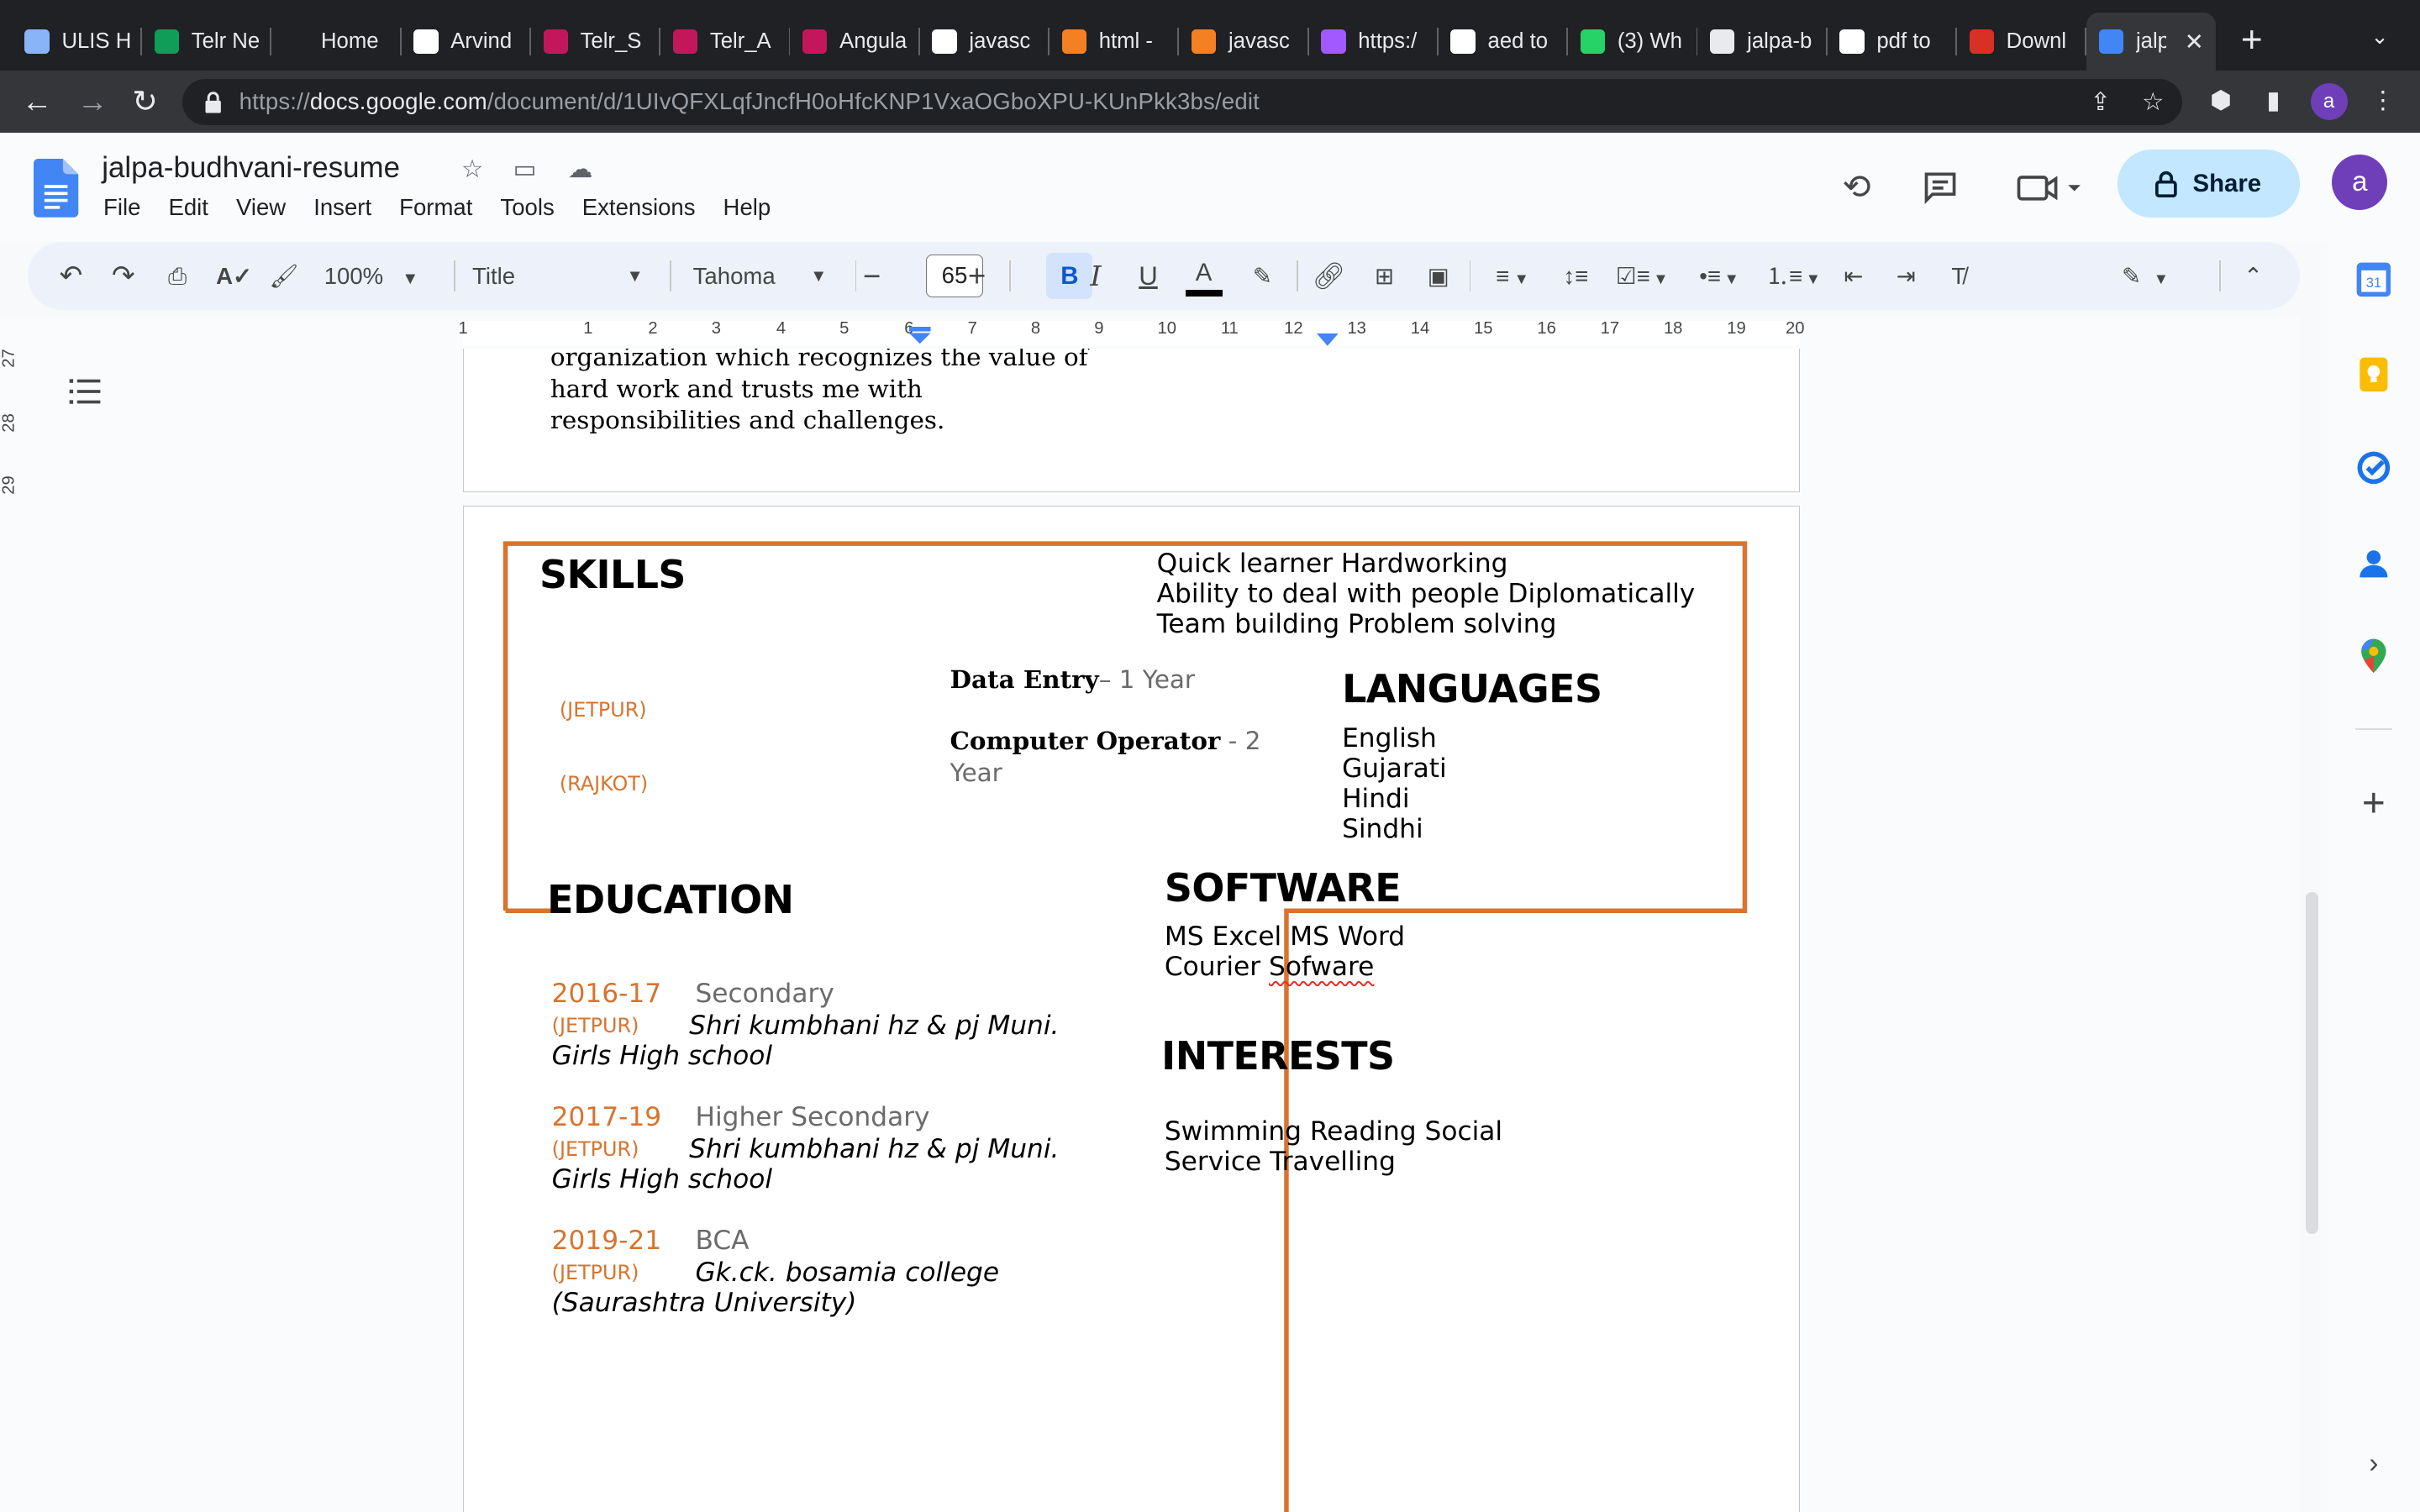 This screenshot has height=1512, width=2420. Describe the element at coordinates (386, 276) in the screenshot. I see `zoom-select: 100% ▼` at that location.